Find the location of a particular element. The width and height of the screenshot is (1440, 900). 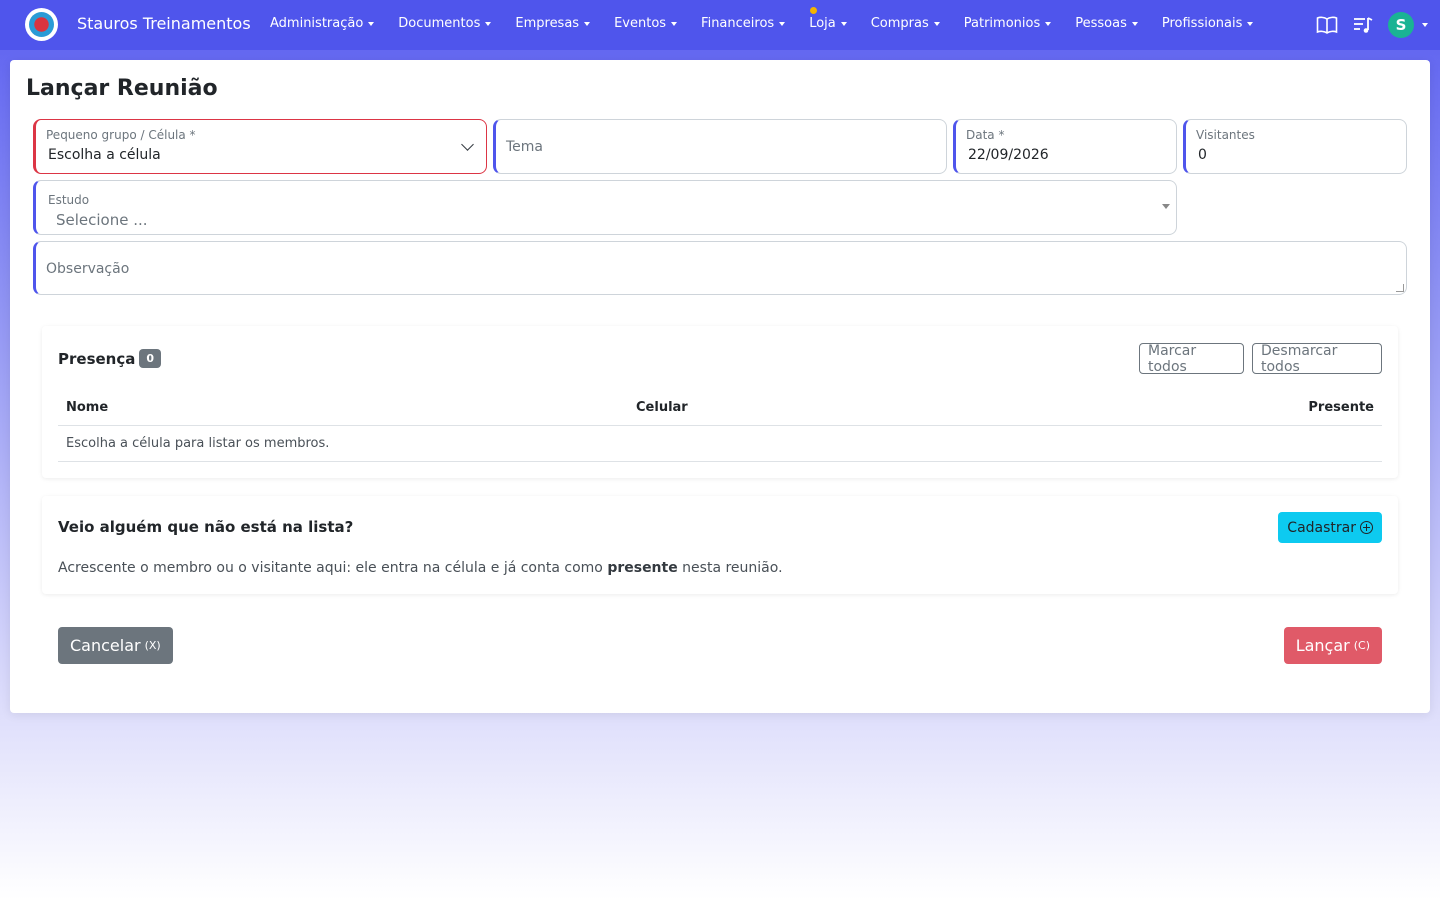

nav-item-label: Profissionais is located at coordinates (1202, 23).